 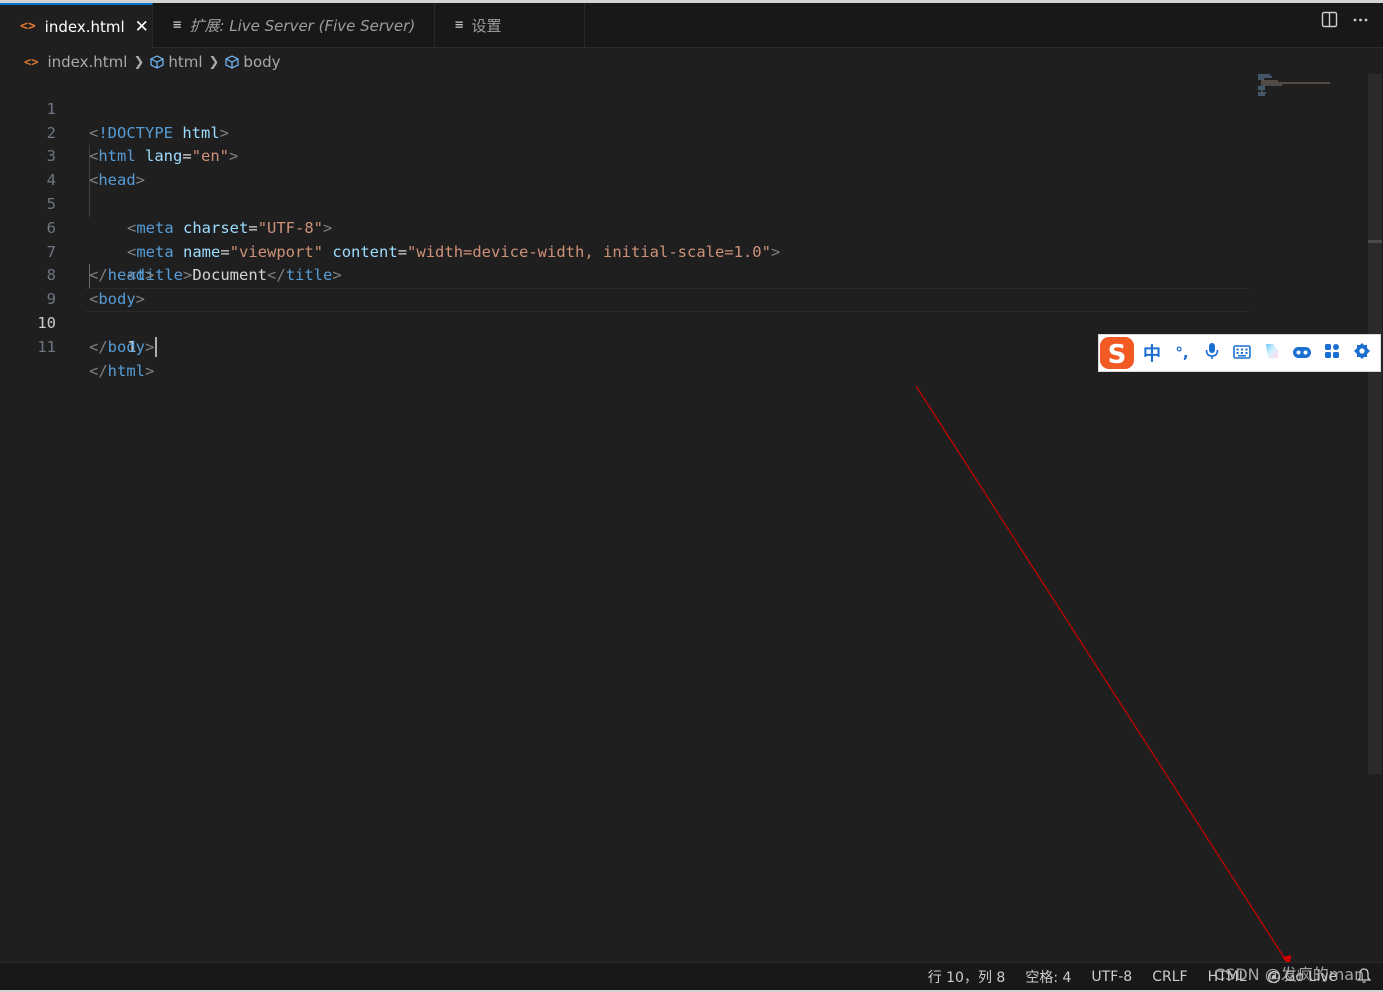 I want to click on sogou-logo: S, so click(x=1117, y=354).